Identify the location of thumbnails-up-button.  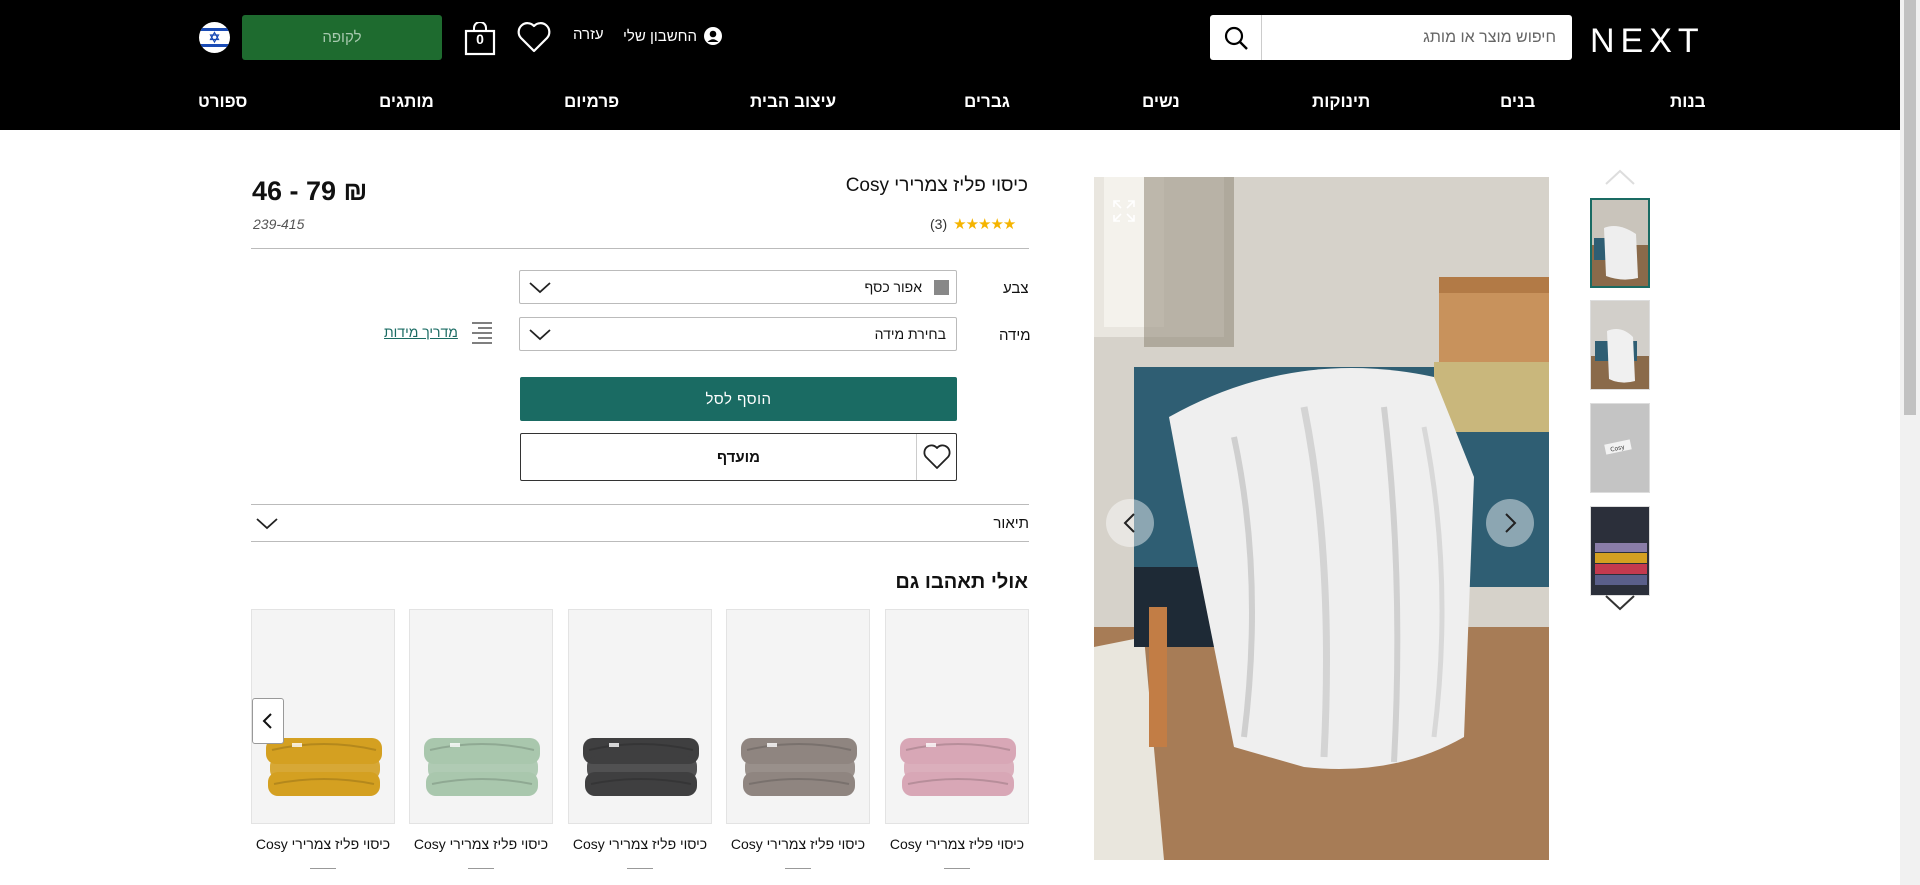
(1620, 179).